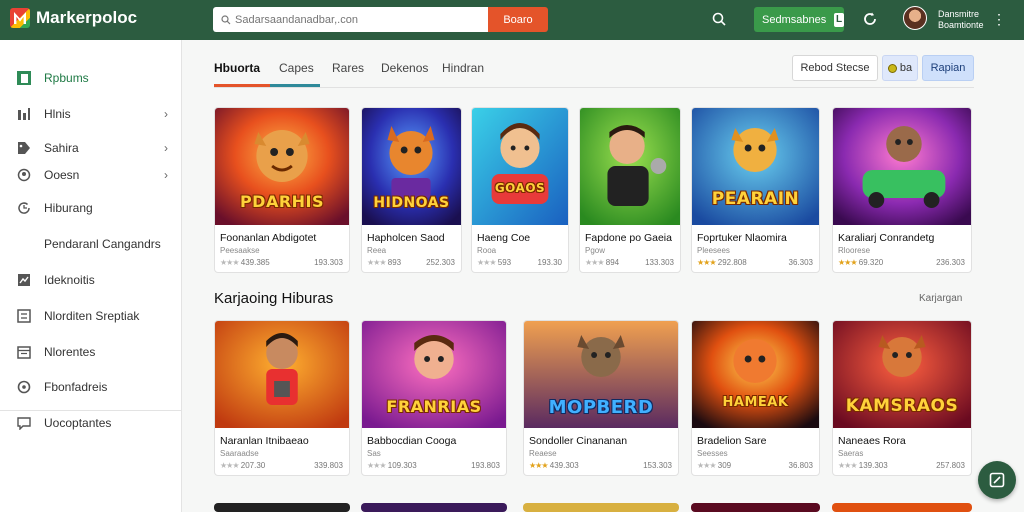 Image resolution: width=1024 pixels, height=512 pixels. I want to click on card-title: Foprtuker Nlaomira, so click(742, 238).